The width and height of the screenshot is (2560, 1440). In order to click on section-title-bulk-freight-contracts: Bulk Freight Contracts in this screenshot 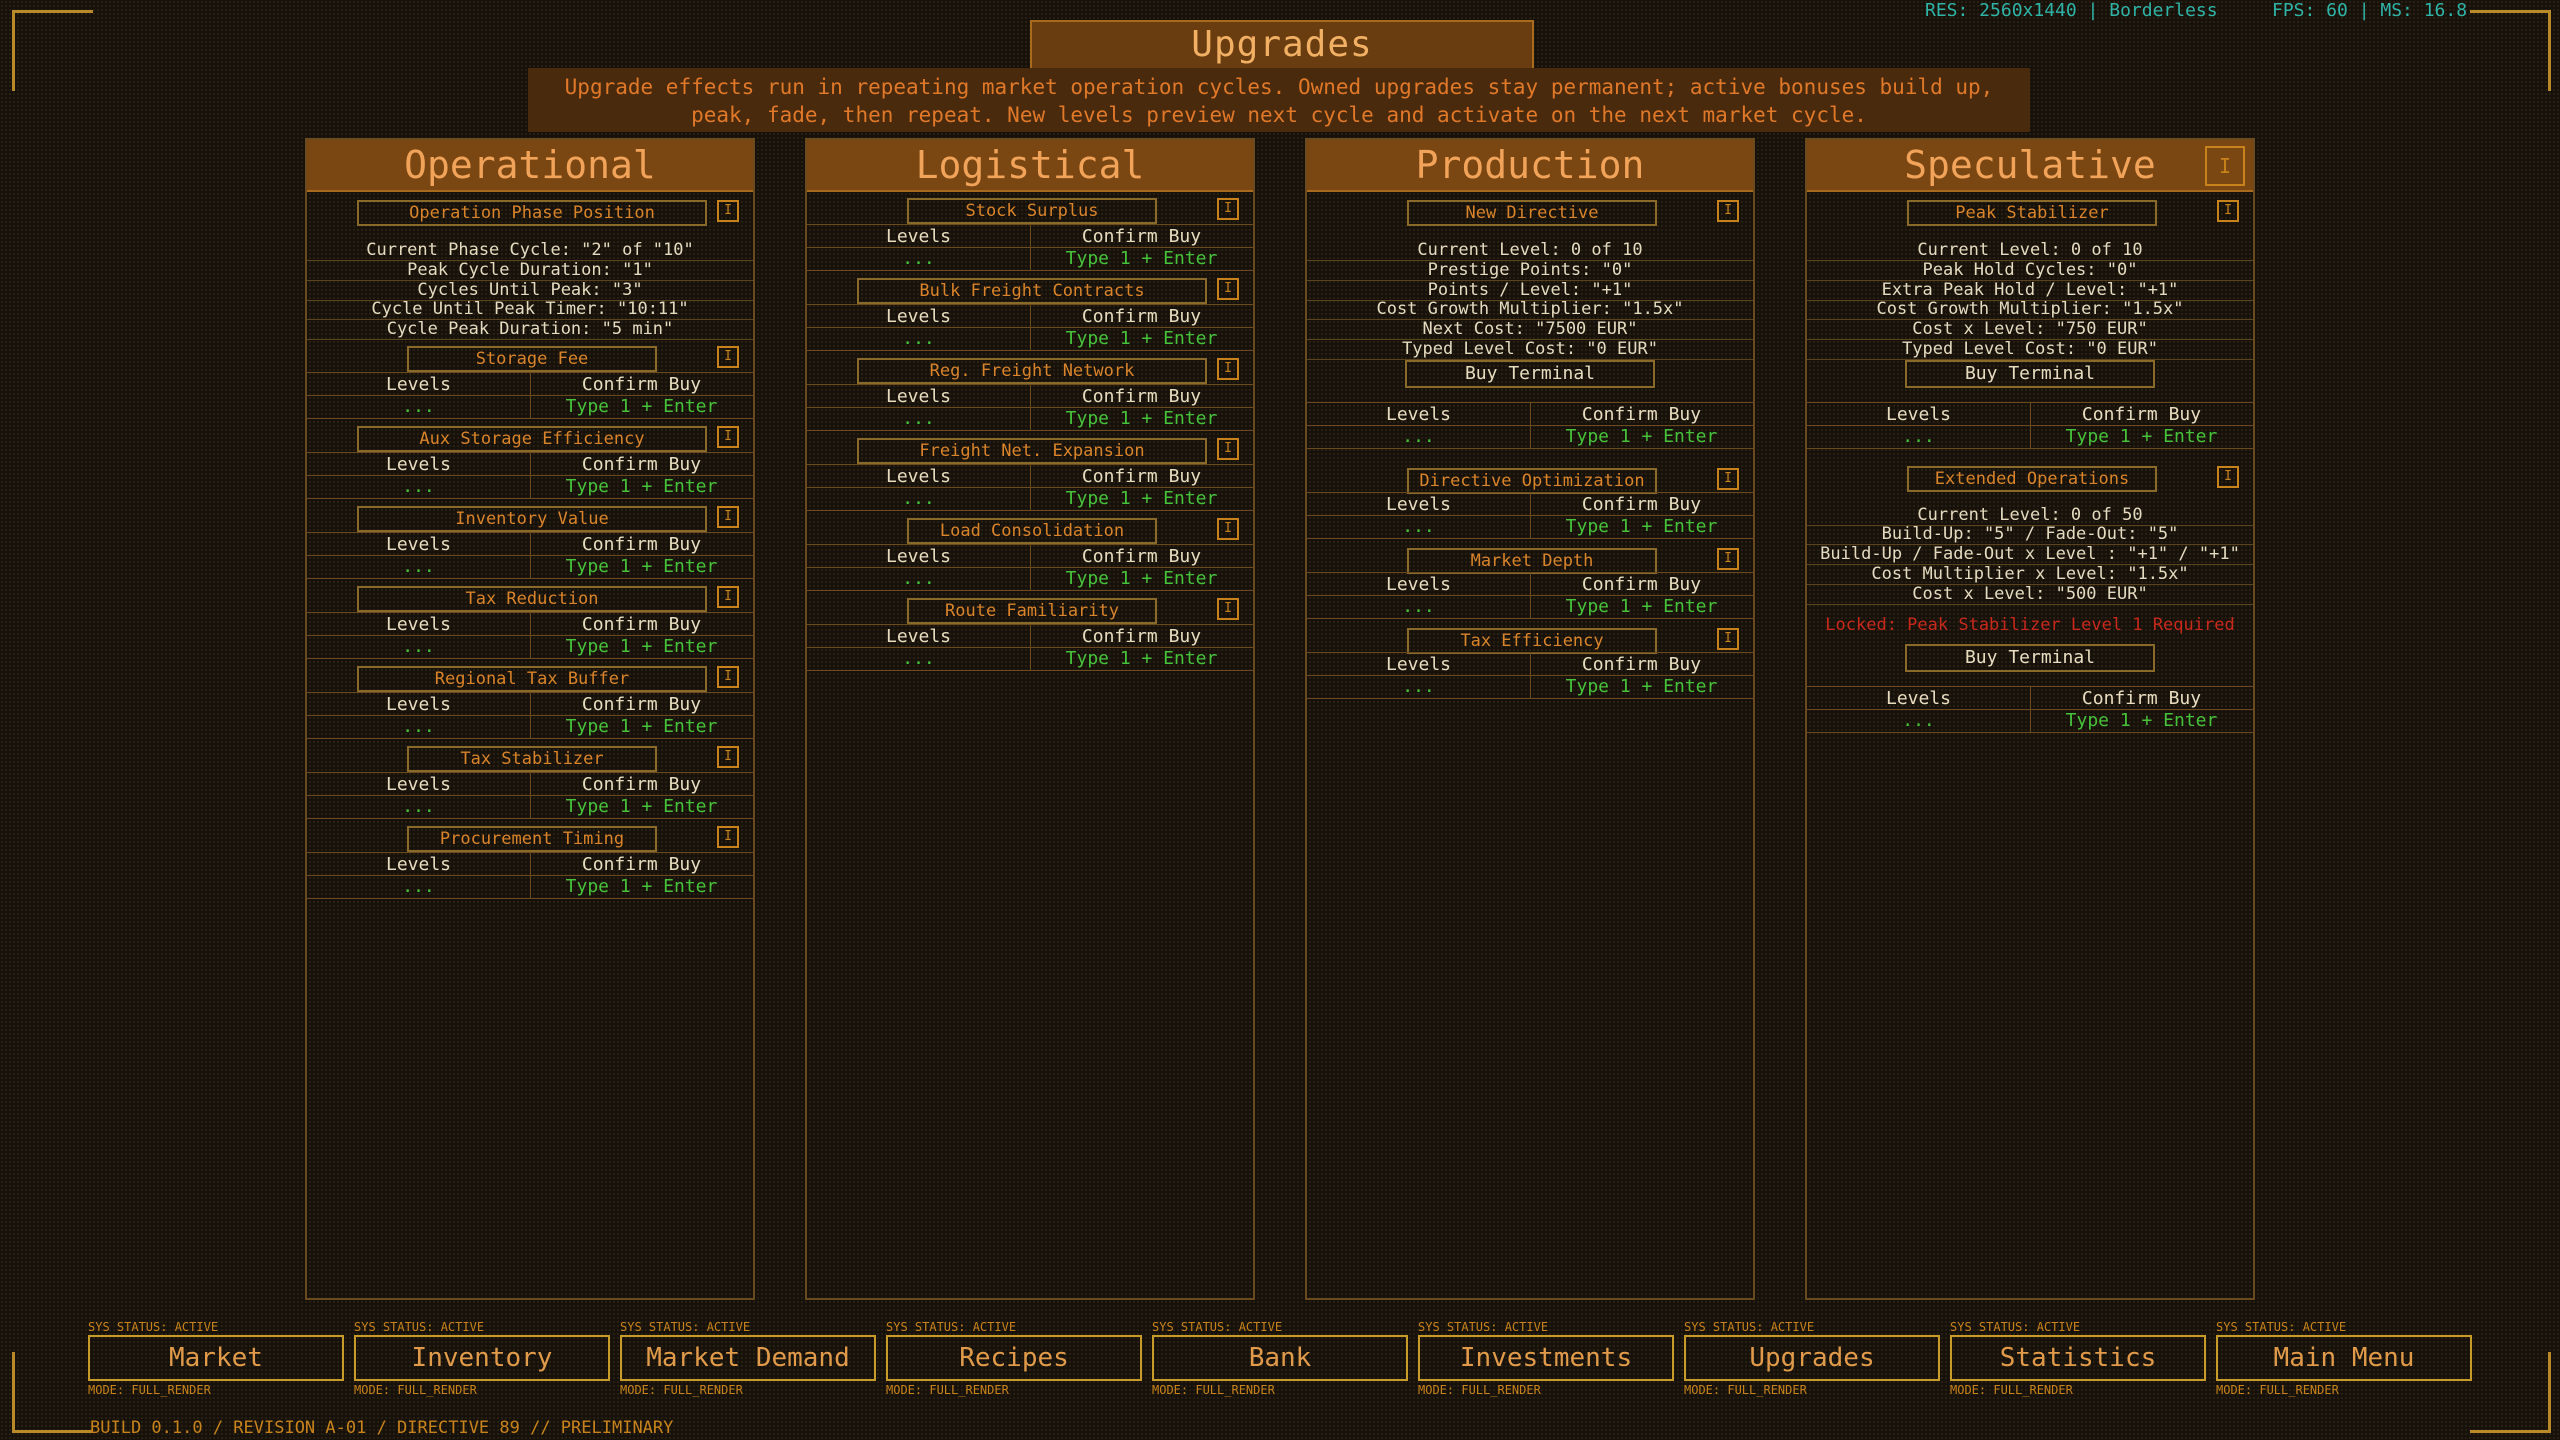, I will do `click(1032, 291)`.